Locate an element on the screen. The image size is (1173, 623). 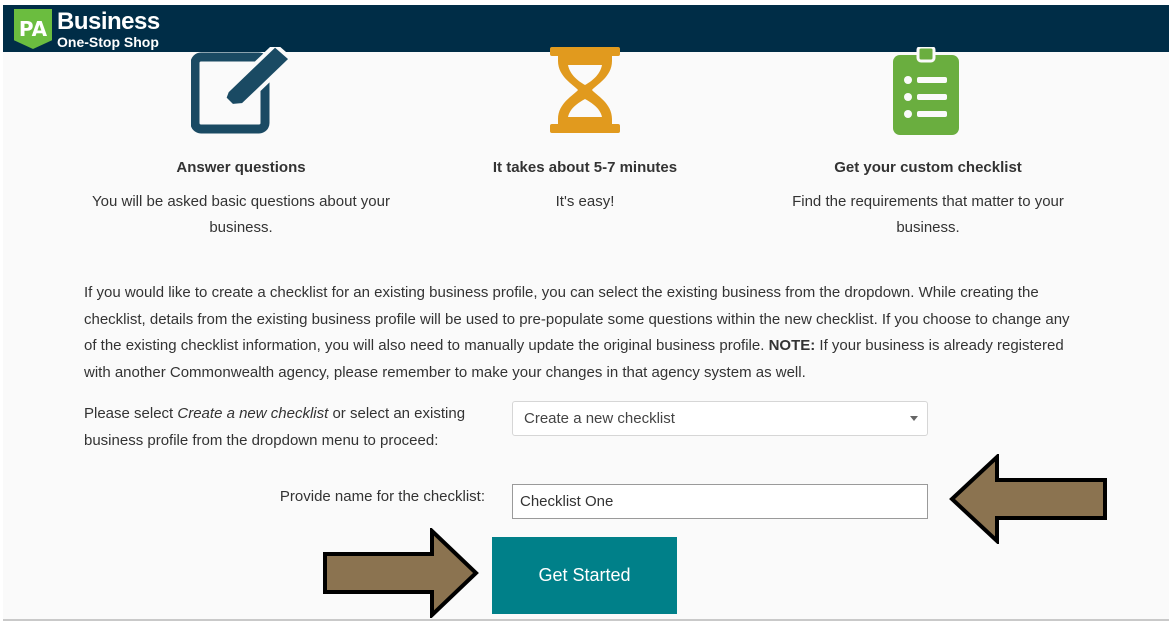
label-prefix: Please select is located at coordinates (129, 413).